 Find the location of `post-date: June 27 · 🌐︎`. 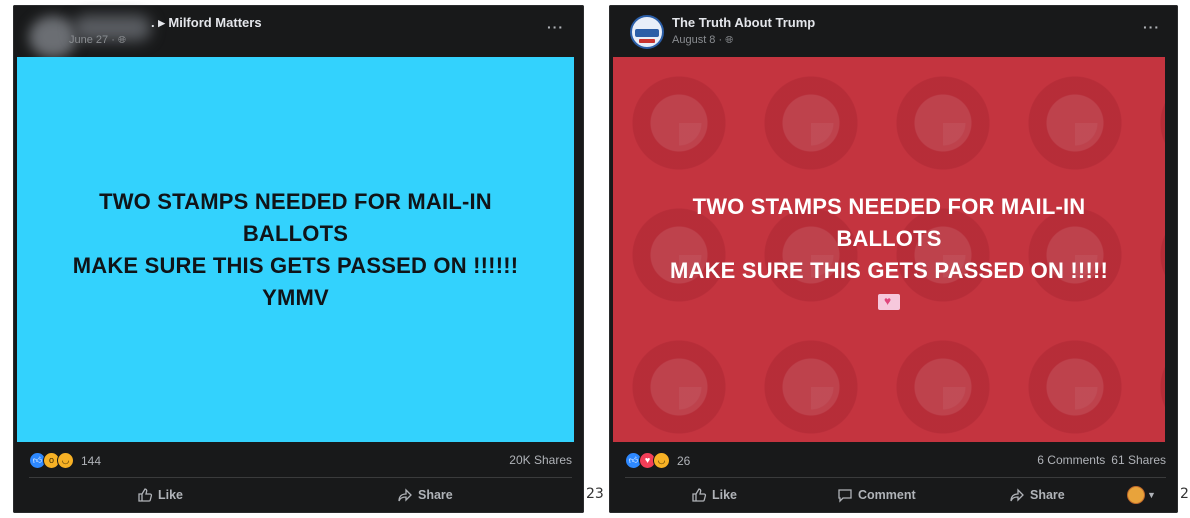

post-date: June 27 · 🌐︎ is located at coordinates (97, 40).